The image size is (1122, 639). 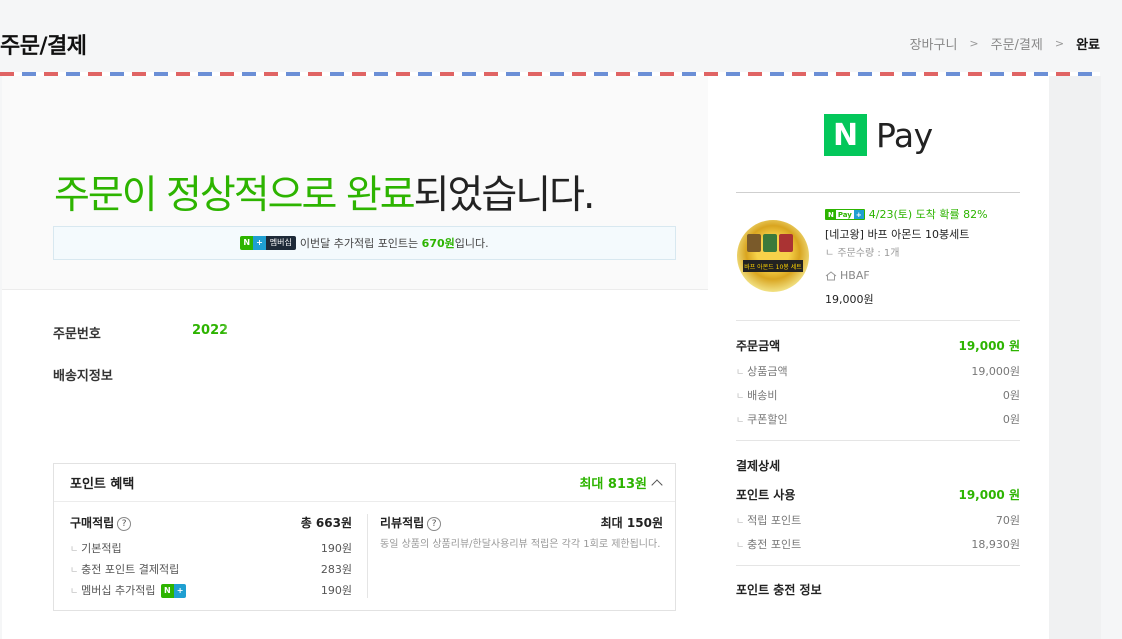 I want to click on delivery-estimate: N Pay + 4/23(토) 도착 확률 82%, so click(x=906, y=214).